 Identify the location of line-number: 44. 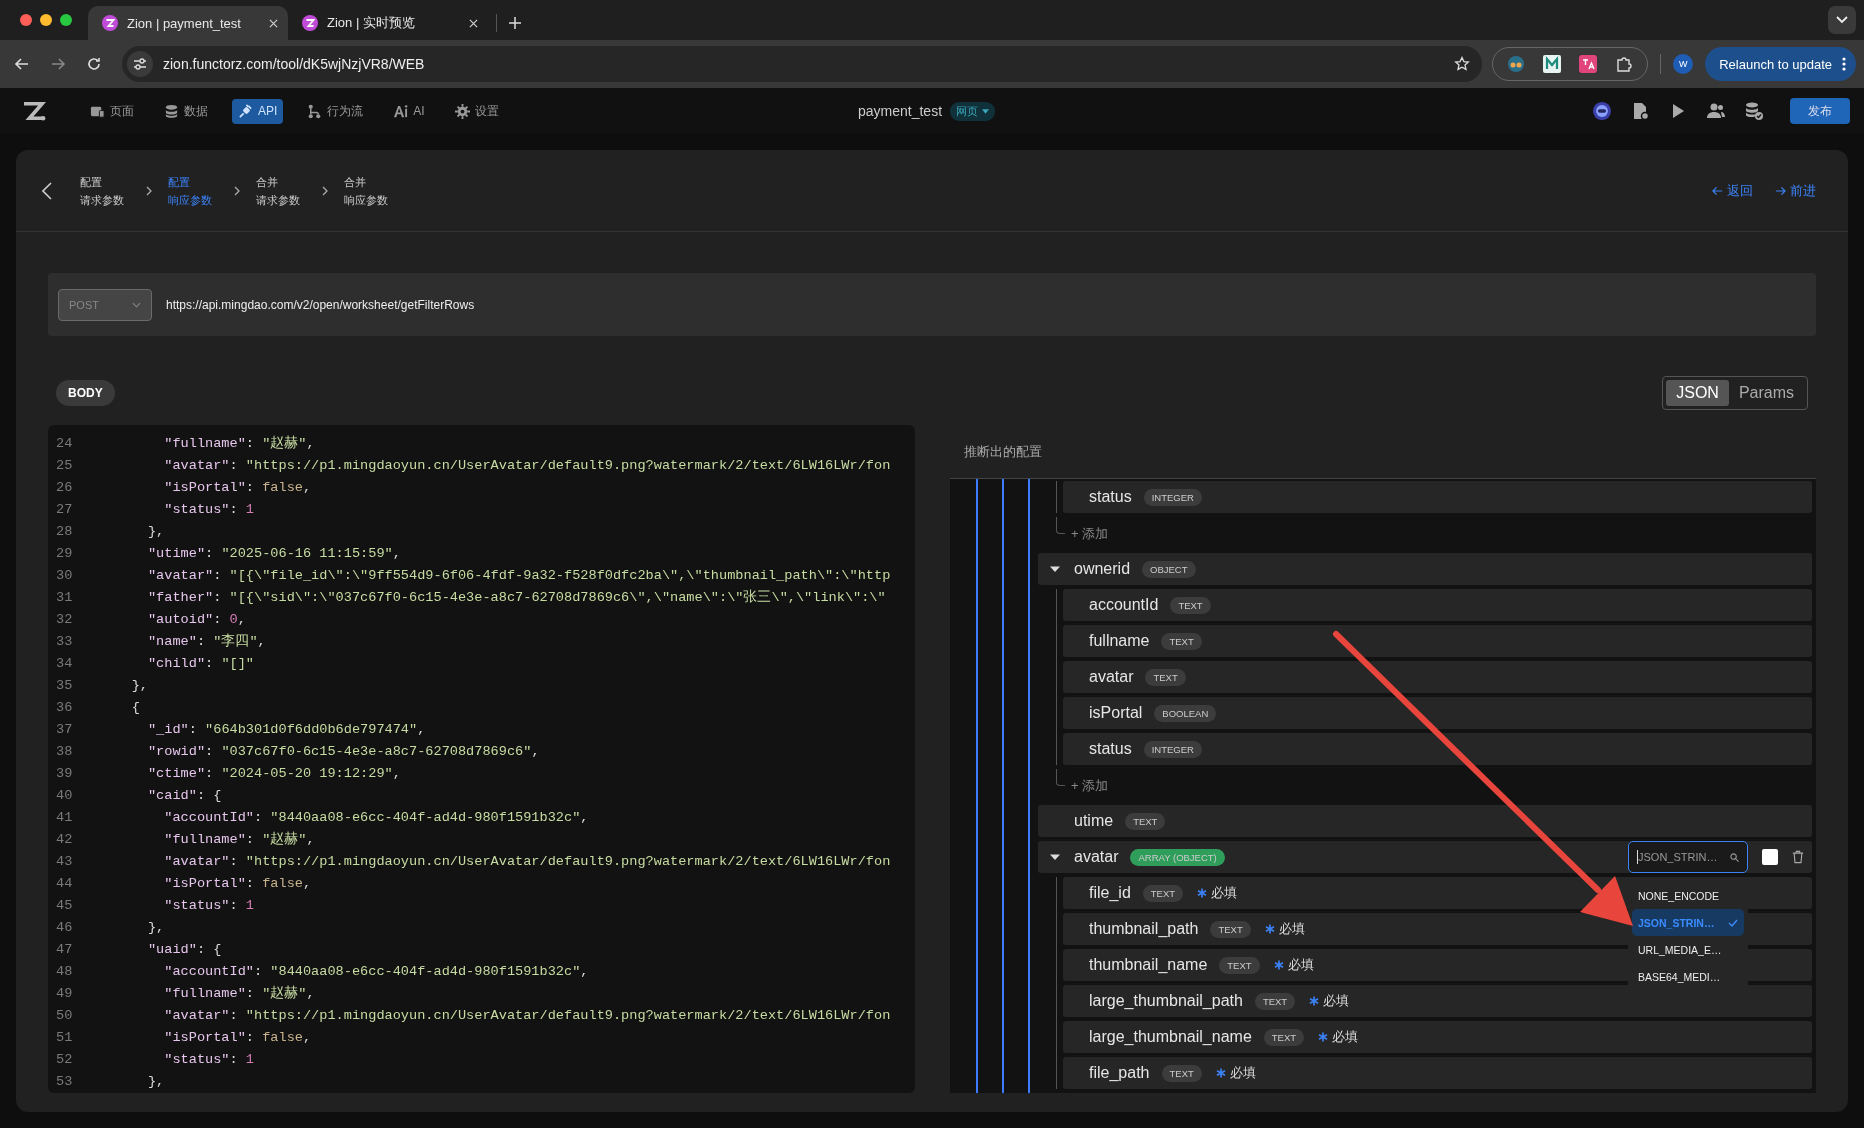
(64, 883).